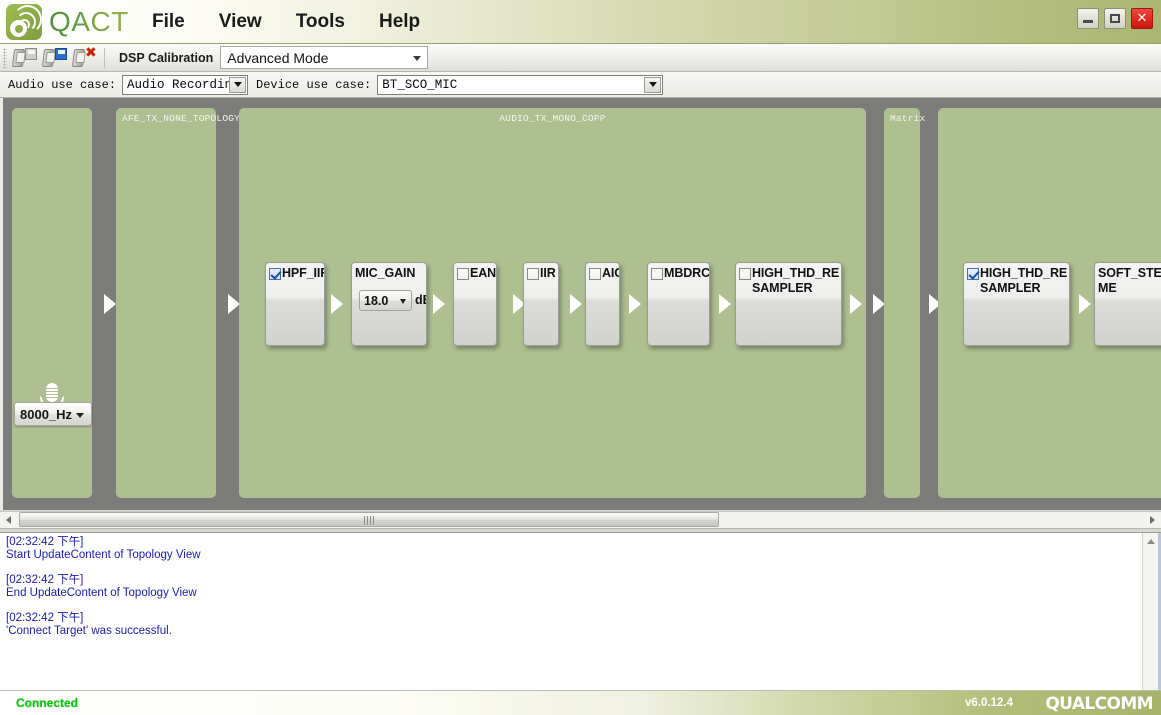 The image size is (1161, 715). What do you see at coordinates (580, 702) in the screenshot?
I see `status-bar: Connected v6.0.12.4 QUALCOMM` at bounding box center [580, 702].